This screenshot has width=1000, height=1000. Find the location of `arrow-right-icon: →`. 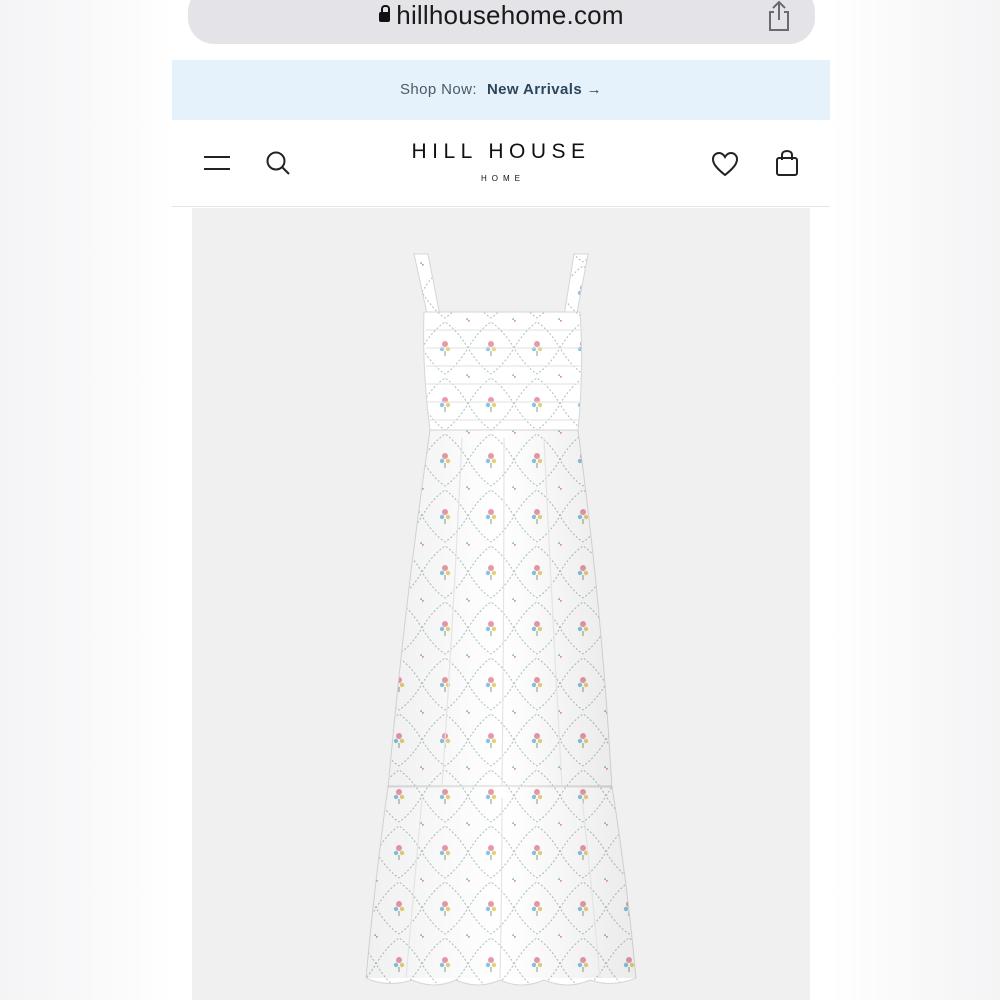

arrow-right-icon: → is located at coordinates (594, 89).